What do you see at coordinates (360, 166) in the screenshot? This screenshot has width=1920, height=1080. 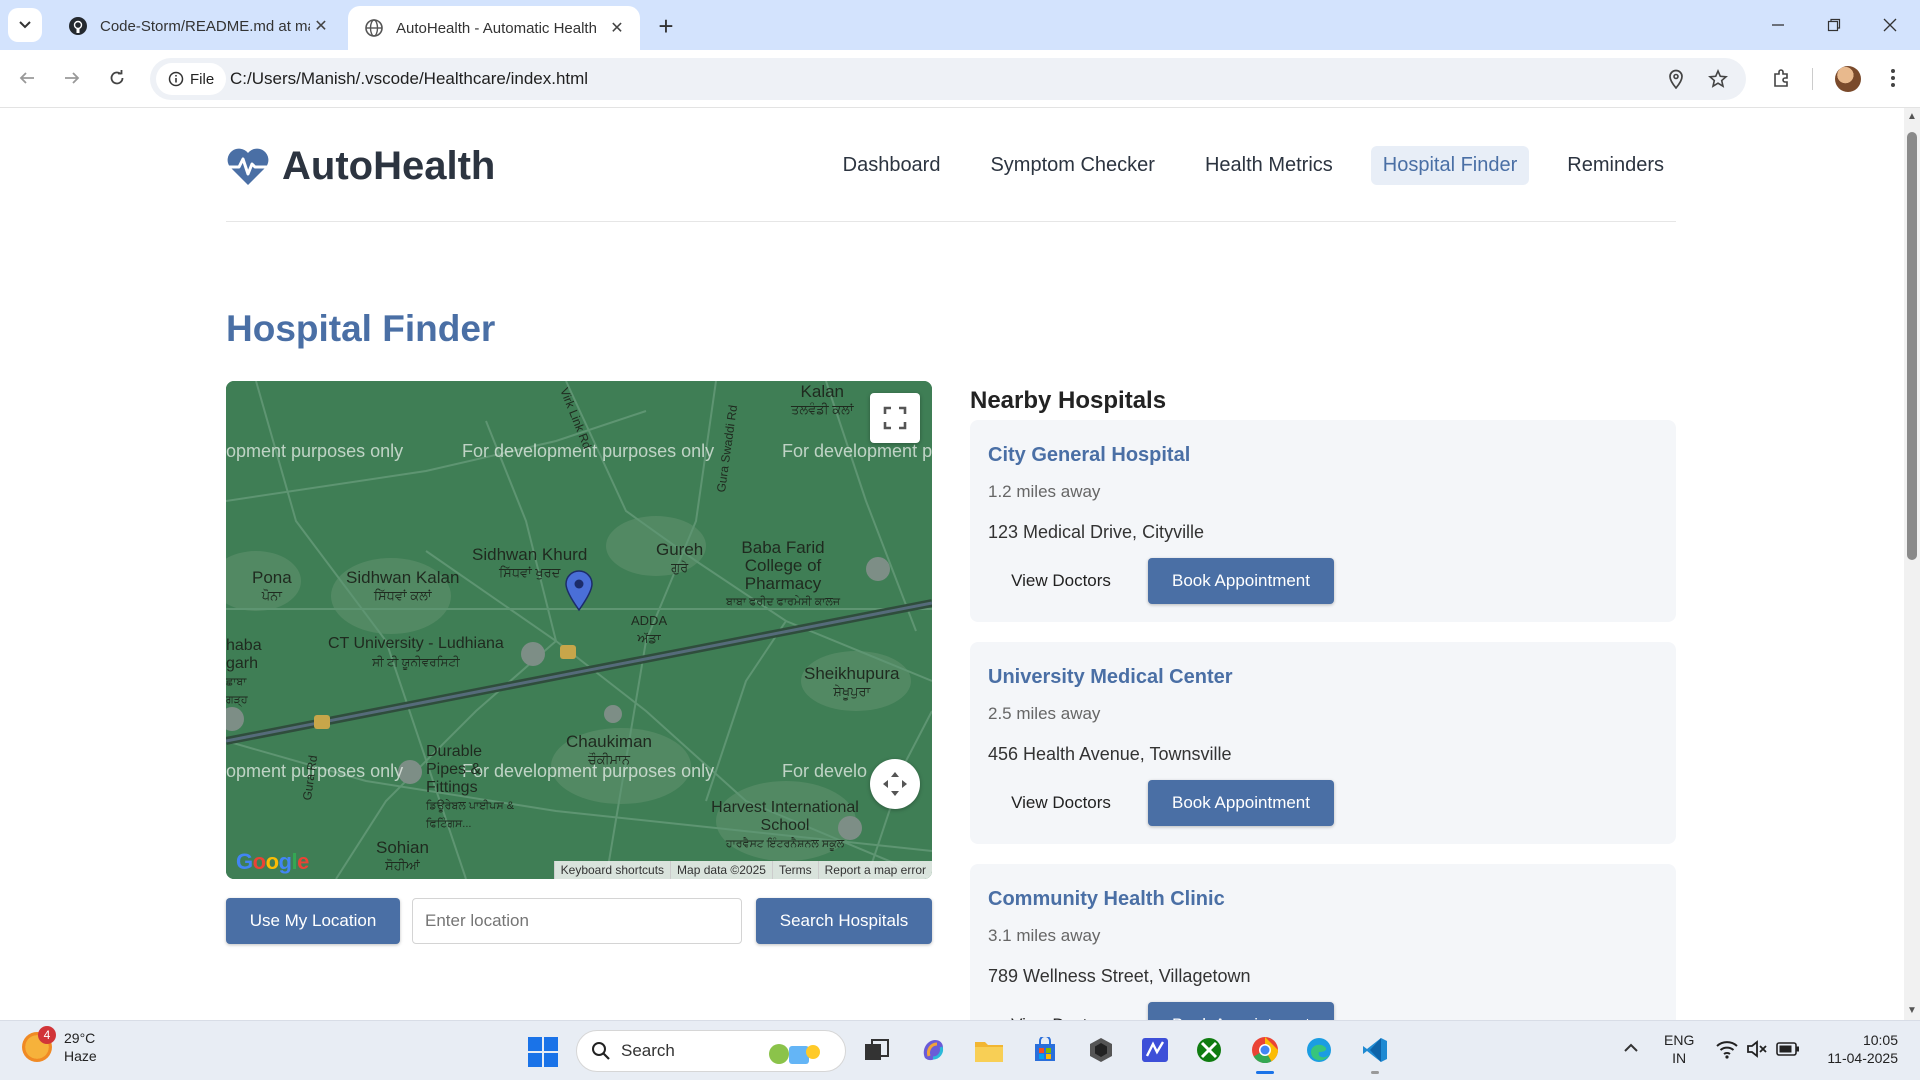 I see `brand-logo: AutoHealth` at bounding box center [360, 166].